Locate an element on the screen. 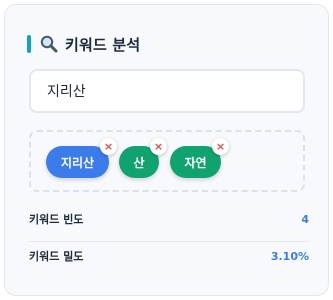 Image resolution: width=333 pixels, height=300 pixels. keyword-tag: 지리산 × is located at coordinates (81, 158).